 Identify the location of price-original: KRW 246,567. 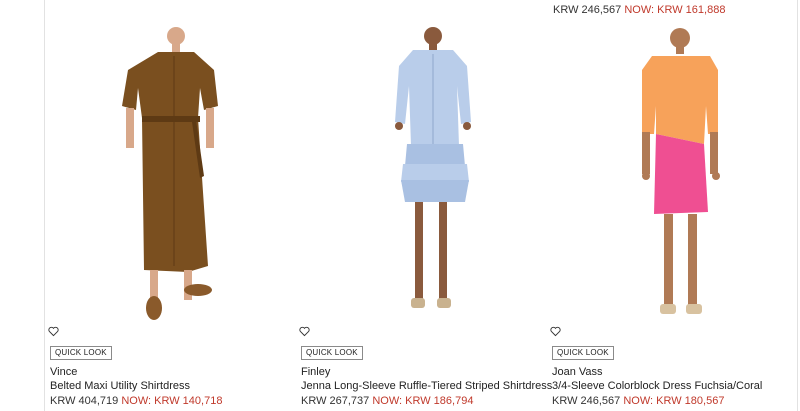
(586, 401).